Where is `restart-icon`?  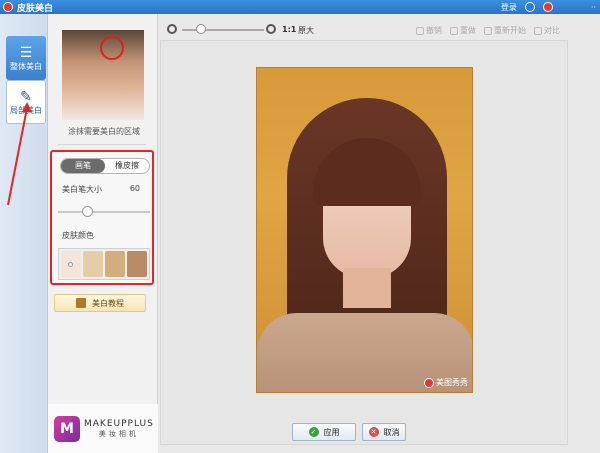
restart-icon is located at coordinates (488, 30).